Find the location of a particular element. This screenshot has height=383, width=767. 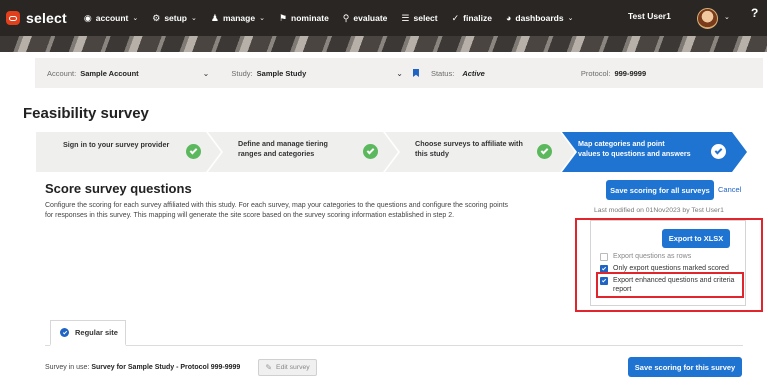

edit-survey-label: Edit survey is located at coordinates (293, 367).